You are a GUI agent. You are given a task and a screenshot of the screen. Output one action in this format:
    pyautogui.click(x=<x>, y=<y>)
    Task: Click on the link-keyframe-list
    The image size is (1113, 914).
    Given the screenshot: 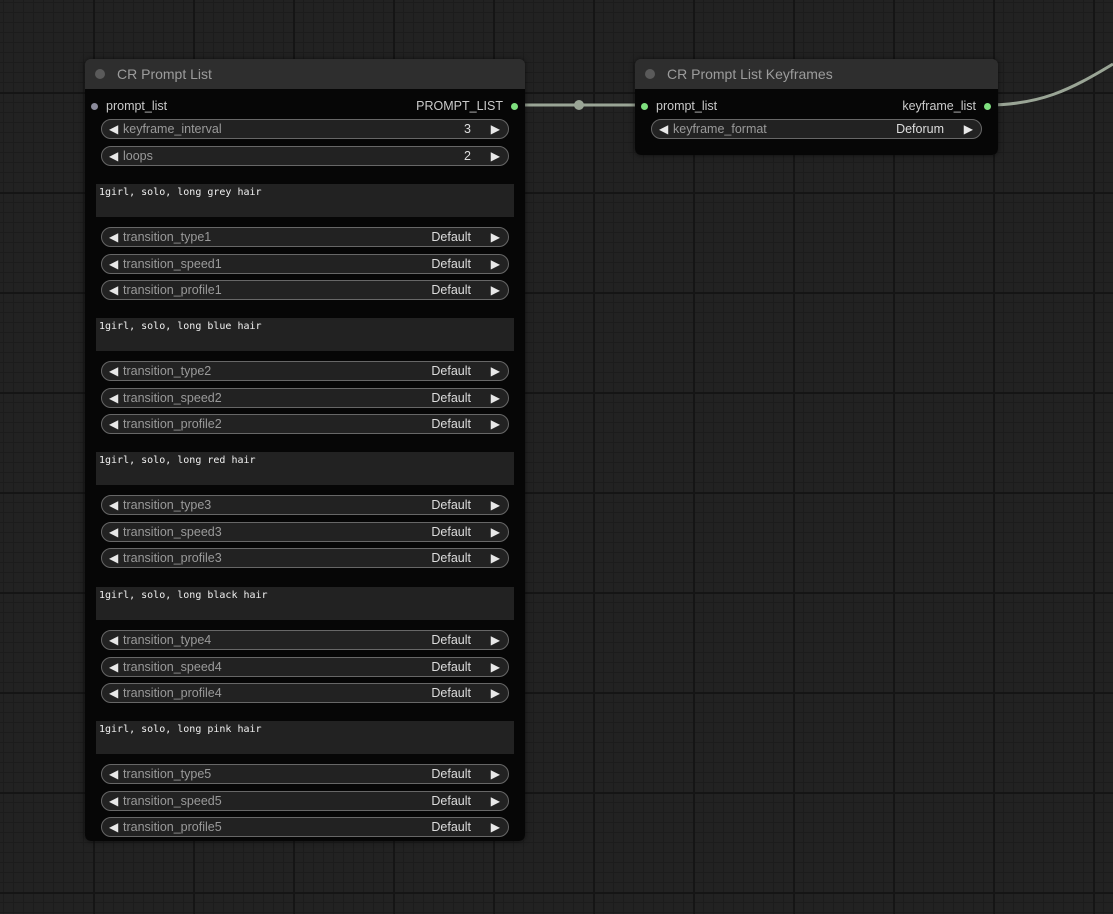 What is the action you would take?
    pyautogui.click(x=1049, y=84)
    